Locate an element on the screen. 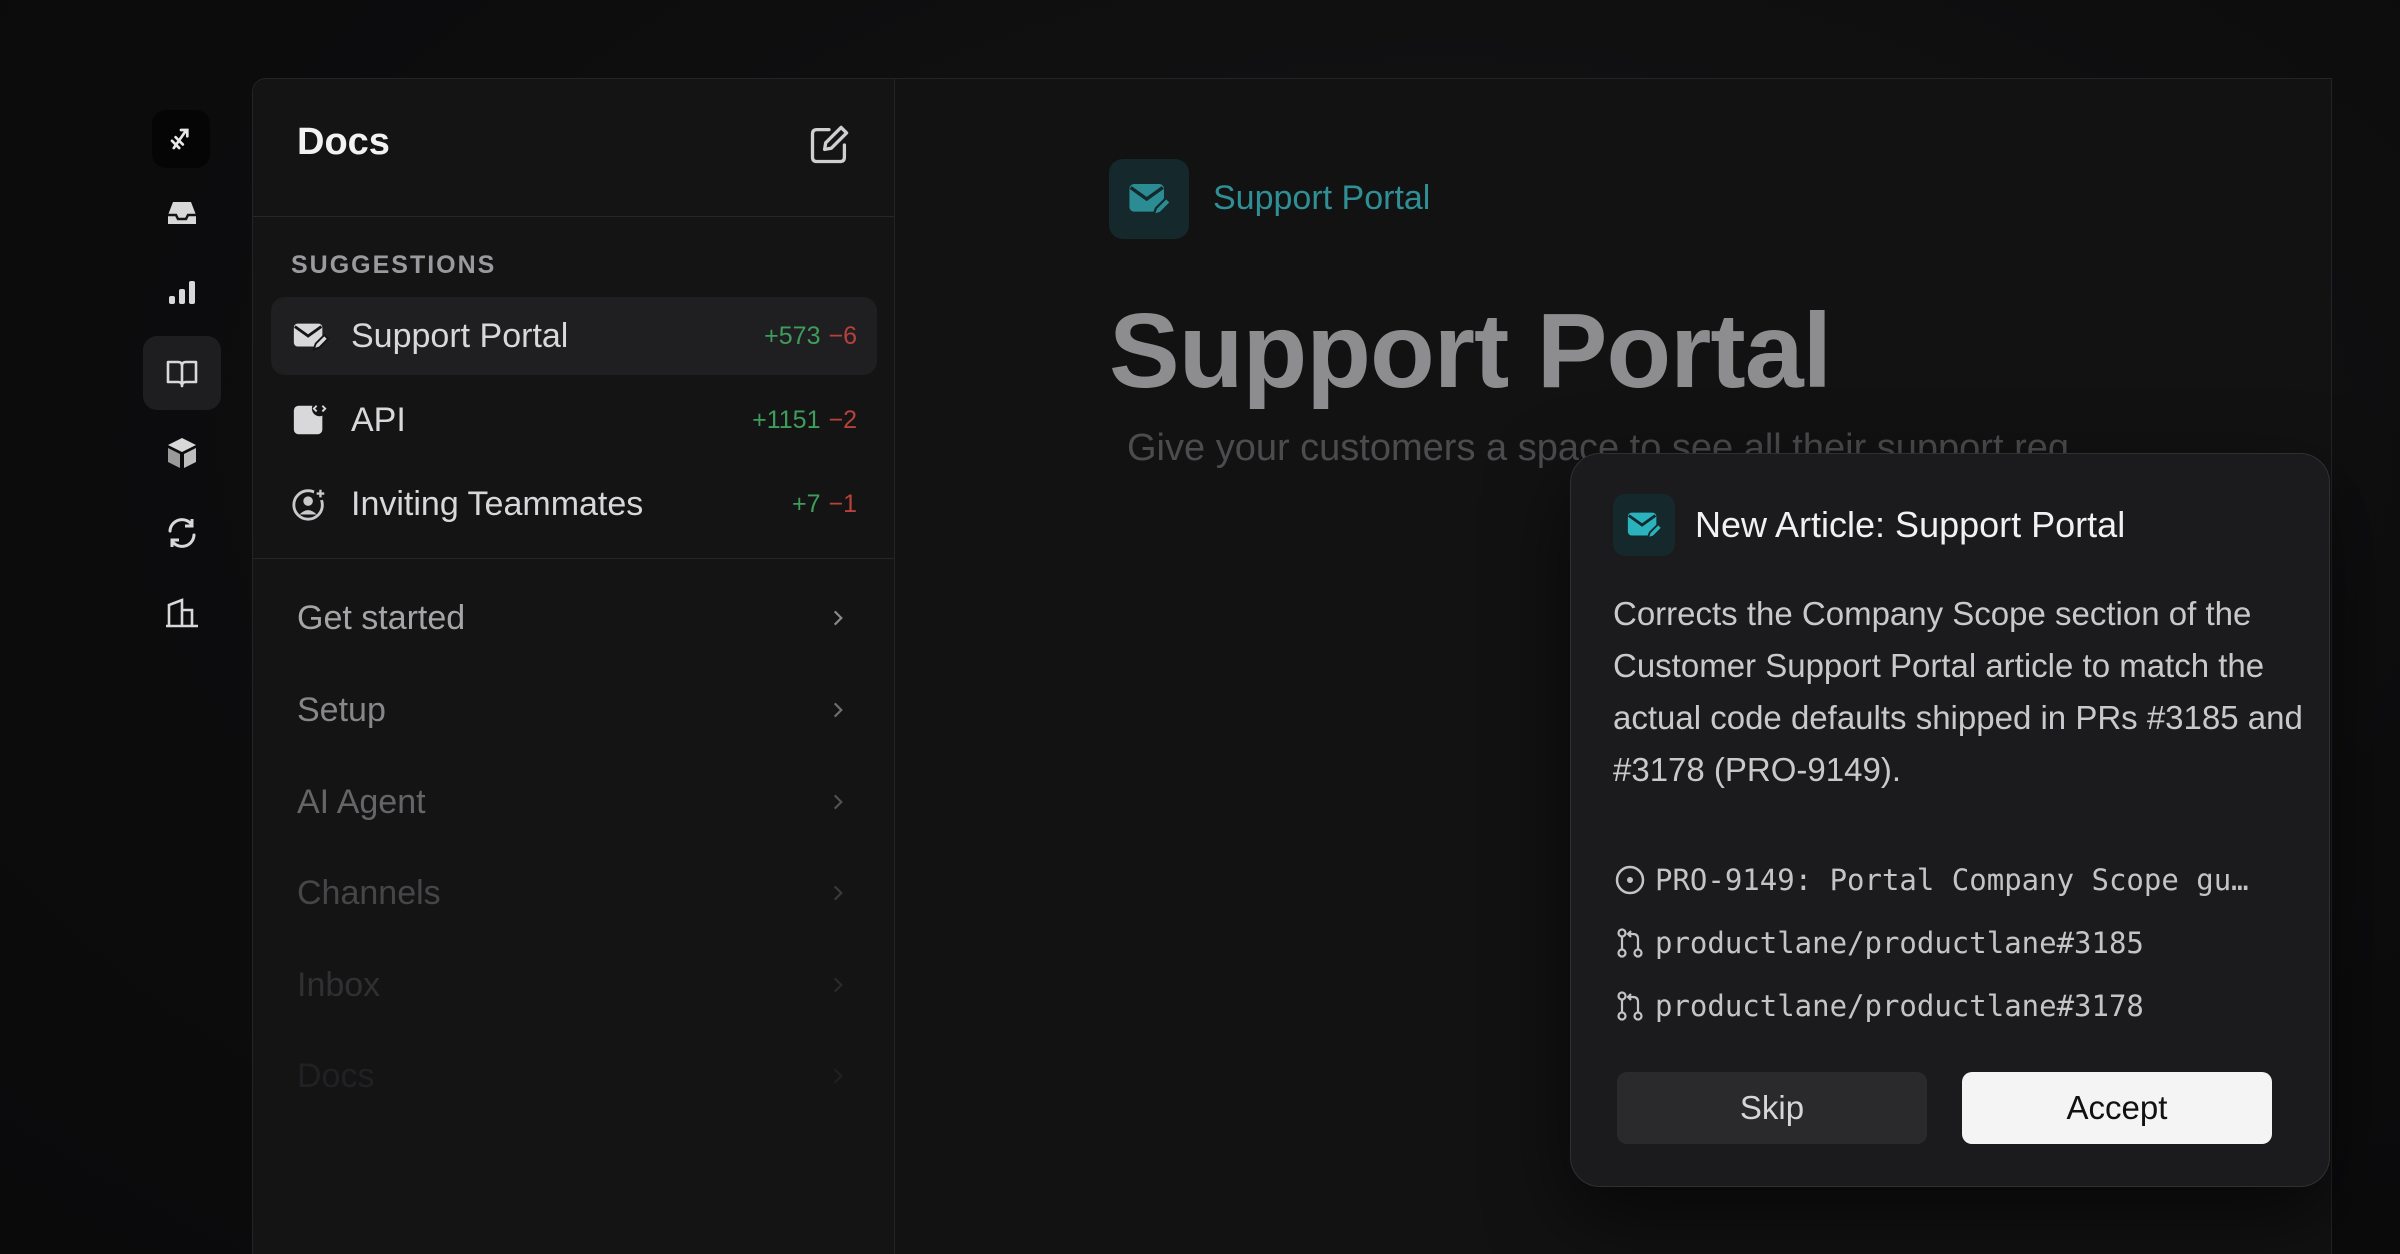 The height and width of the screenshot is (1254, 2400). suggestion-api: API +1151 −2 is located at coordinates (574, 420).